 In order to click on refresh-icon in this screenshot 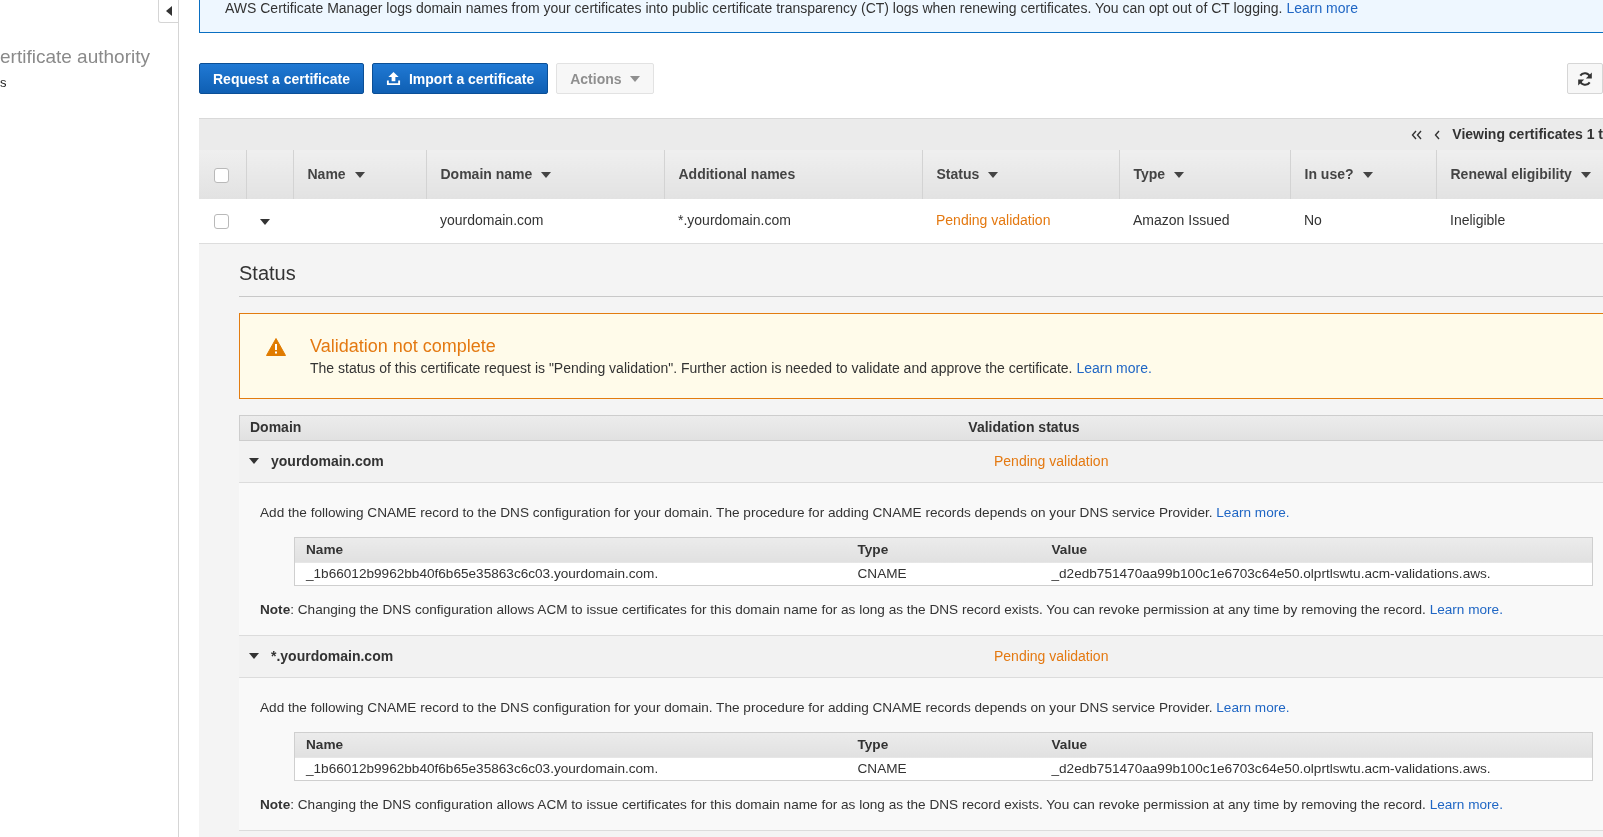, I will do `click(1585, 78)`.